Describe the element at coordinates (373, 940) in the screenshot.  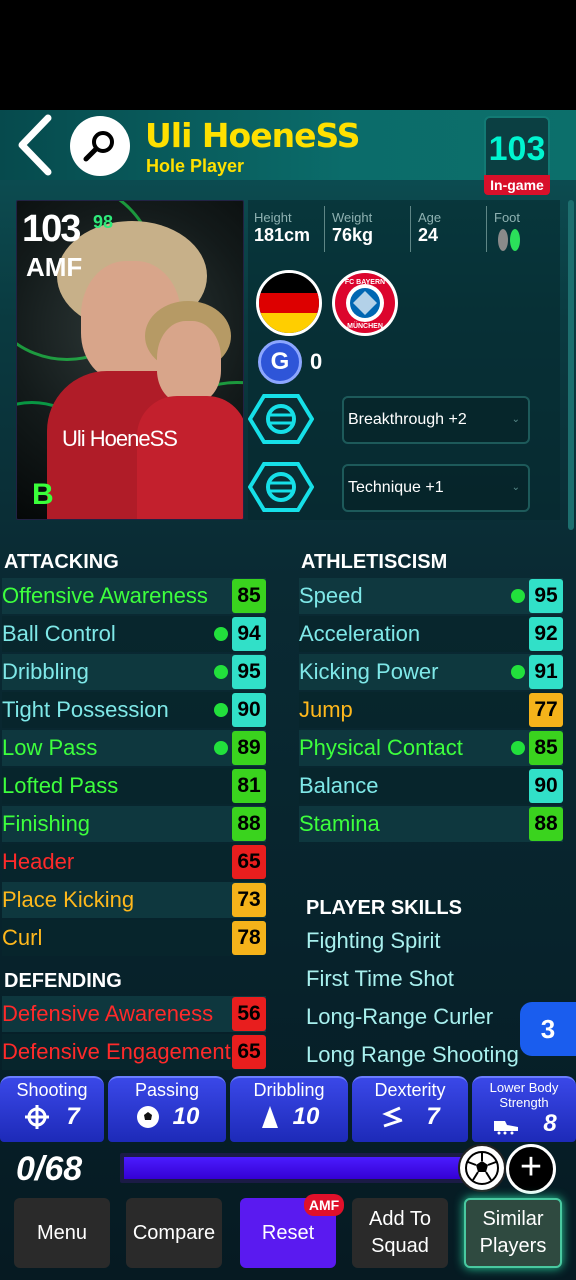
I see `skill-item: Fighting Spirit` at that location.